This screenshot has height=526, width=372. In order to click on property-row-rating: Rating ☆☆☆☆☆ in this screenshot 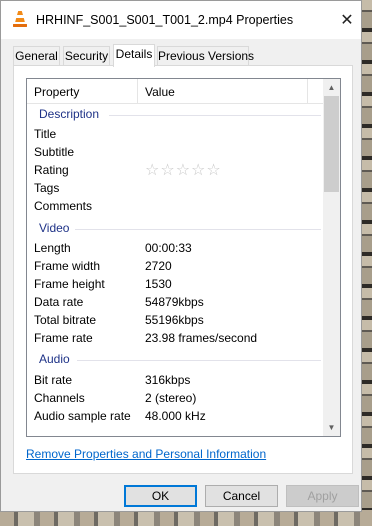, I will do `click(175, 170)`.